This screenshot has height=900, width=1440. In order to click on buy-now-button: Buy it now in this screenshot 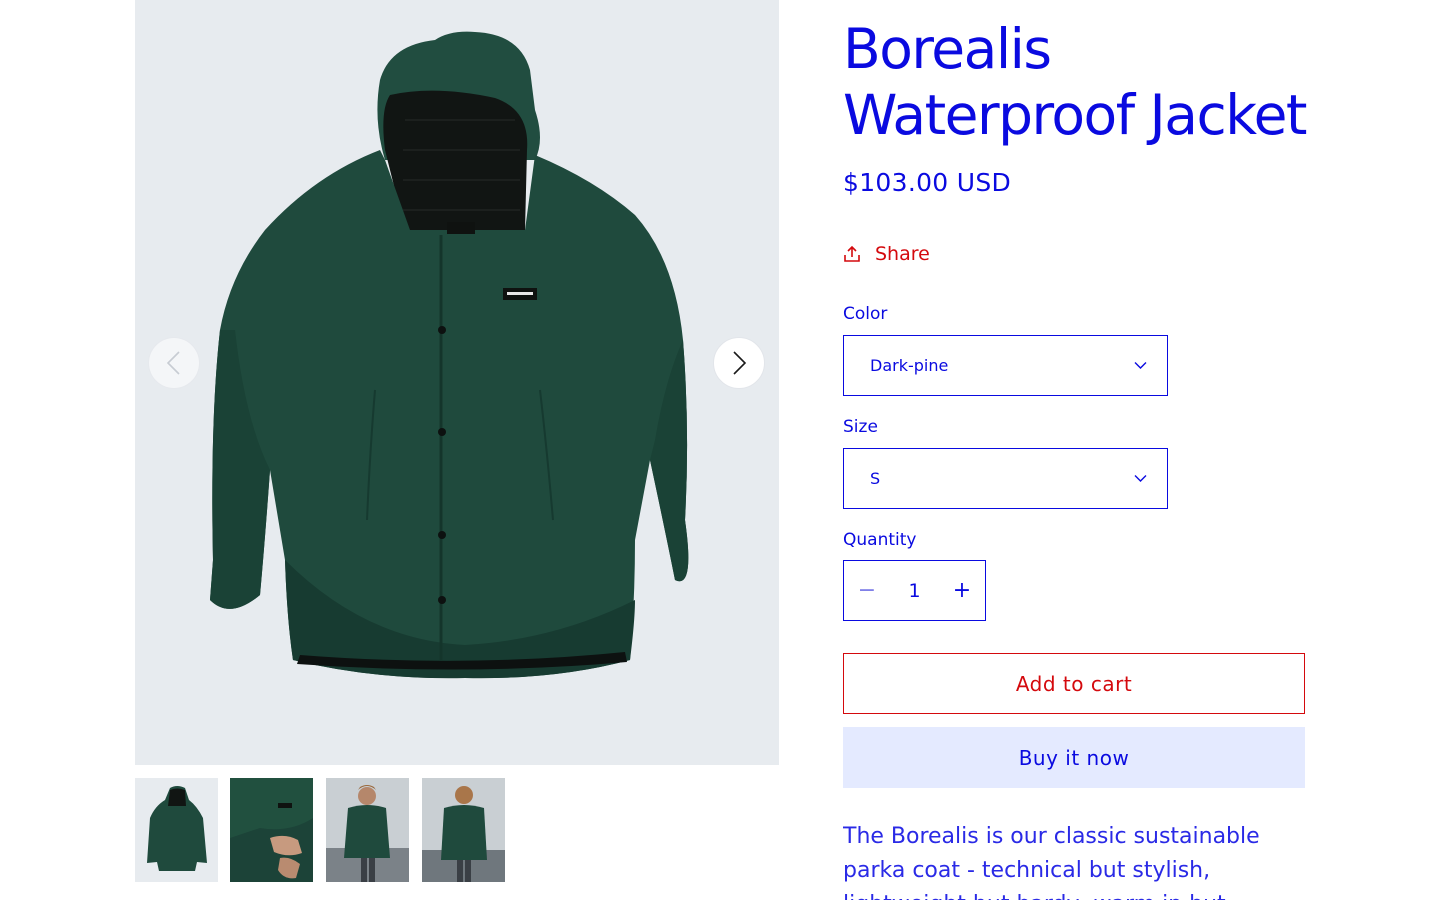, I will do `click(1074, 757)`.